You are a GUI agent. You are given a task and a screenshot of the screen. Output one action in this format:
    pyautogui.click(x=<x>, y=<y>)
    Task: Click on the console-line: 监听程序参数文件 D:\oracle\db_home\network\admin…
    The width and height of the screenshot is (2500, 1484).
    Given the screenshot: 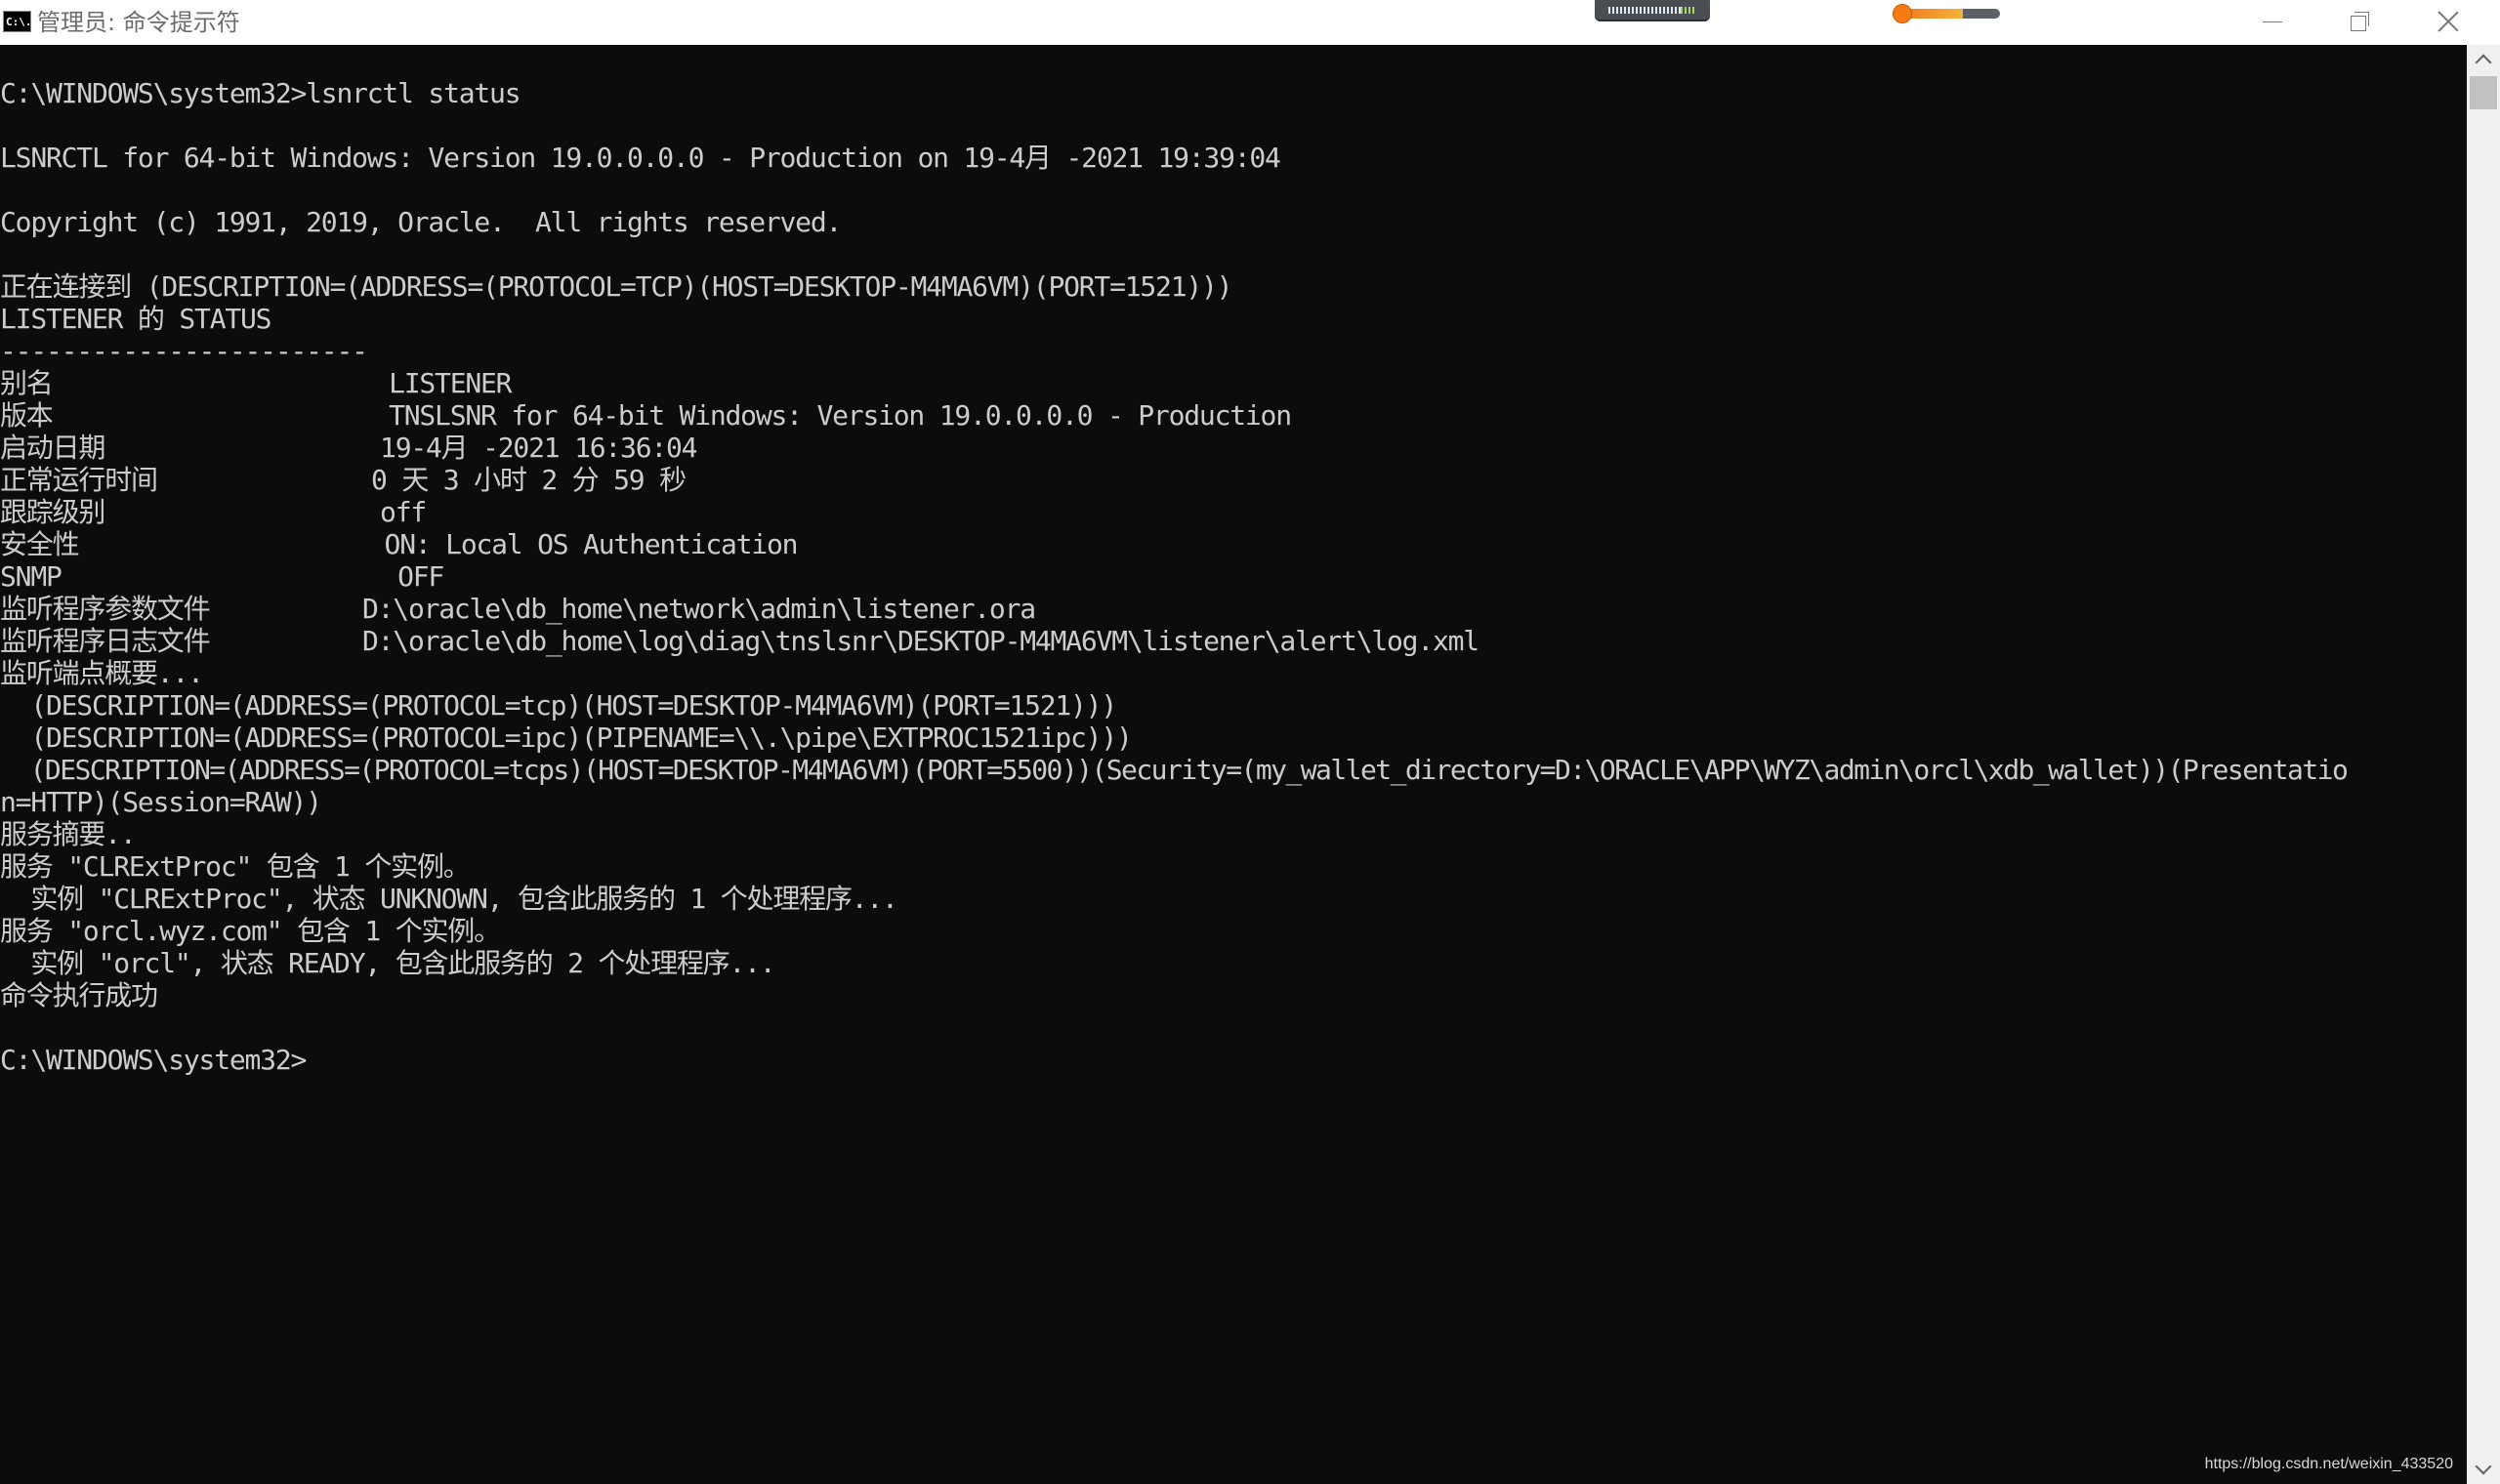 What is the action you would take?
    pyautogui.click(x=518, y=609)
    